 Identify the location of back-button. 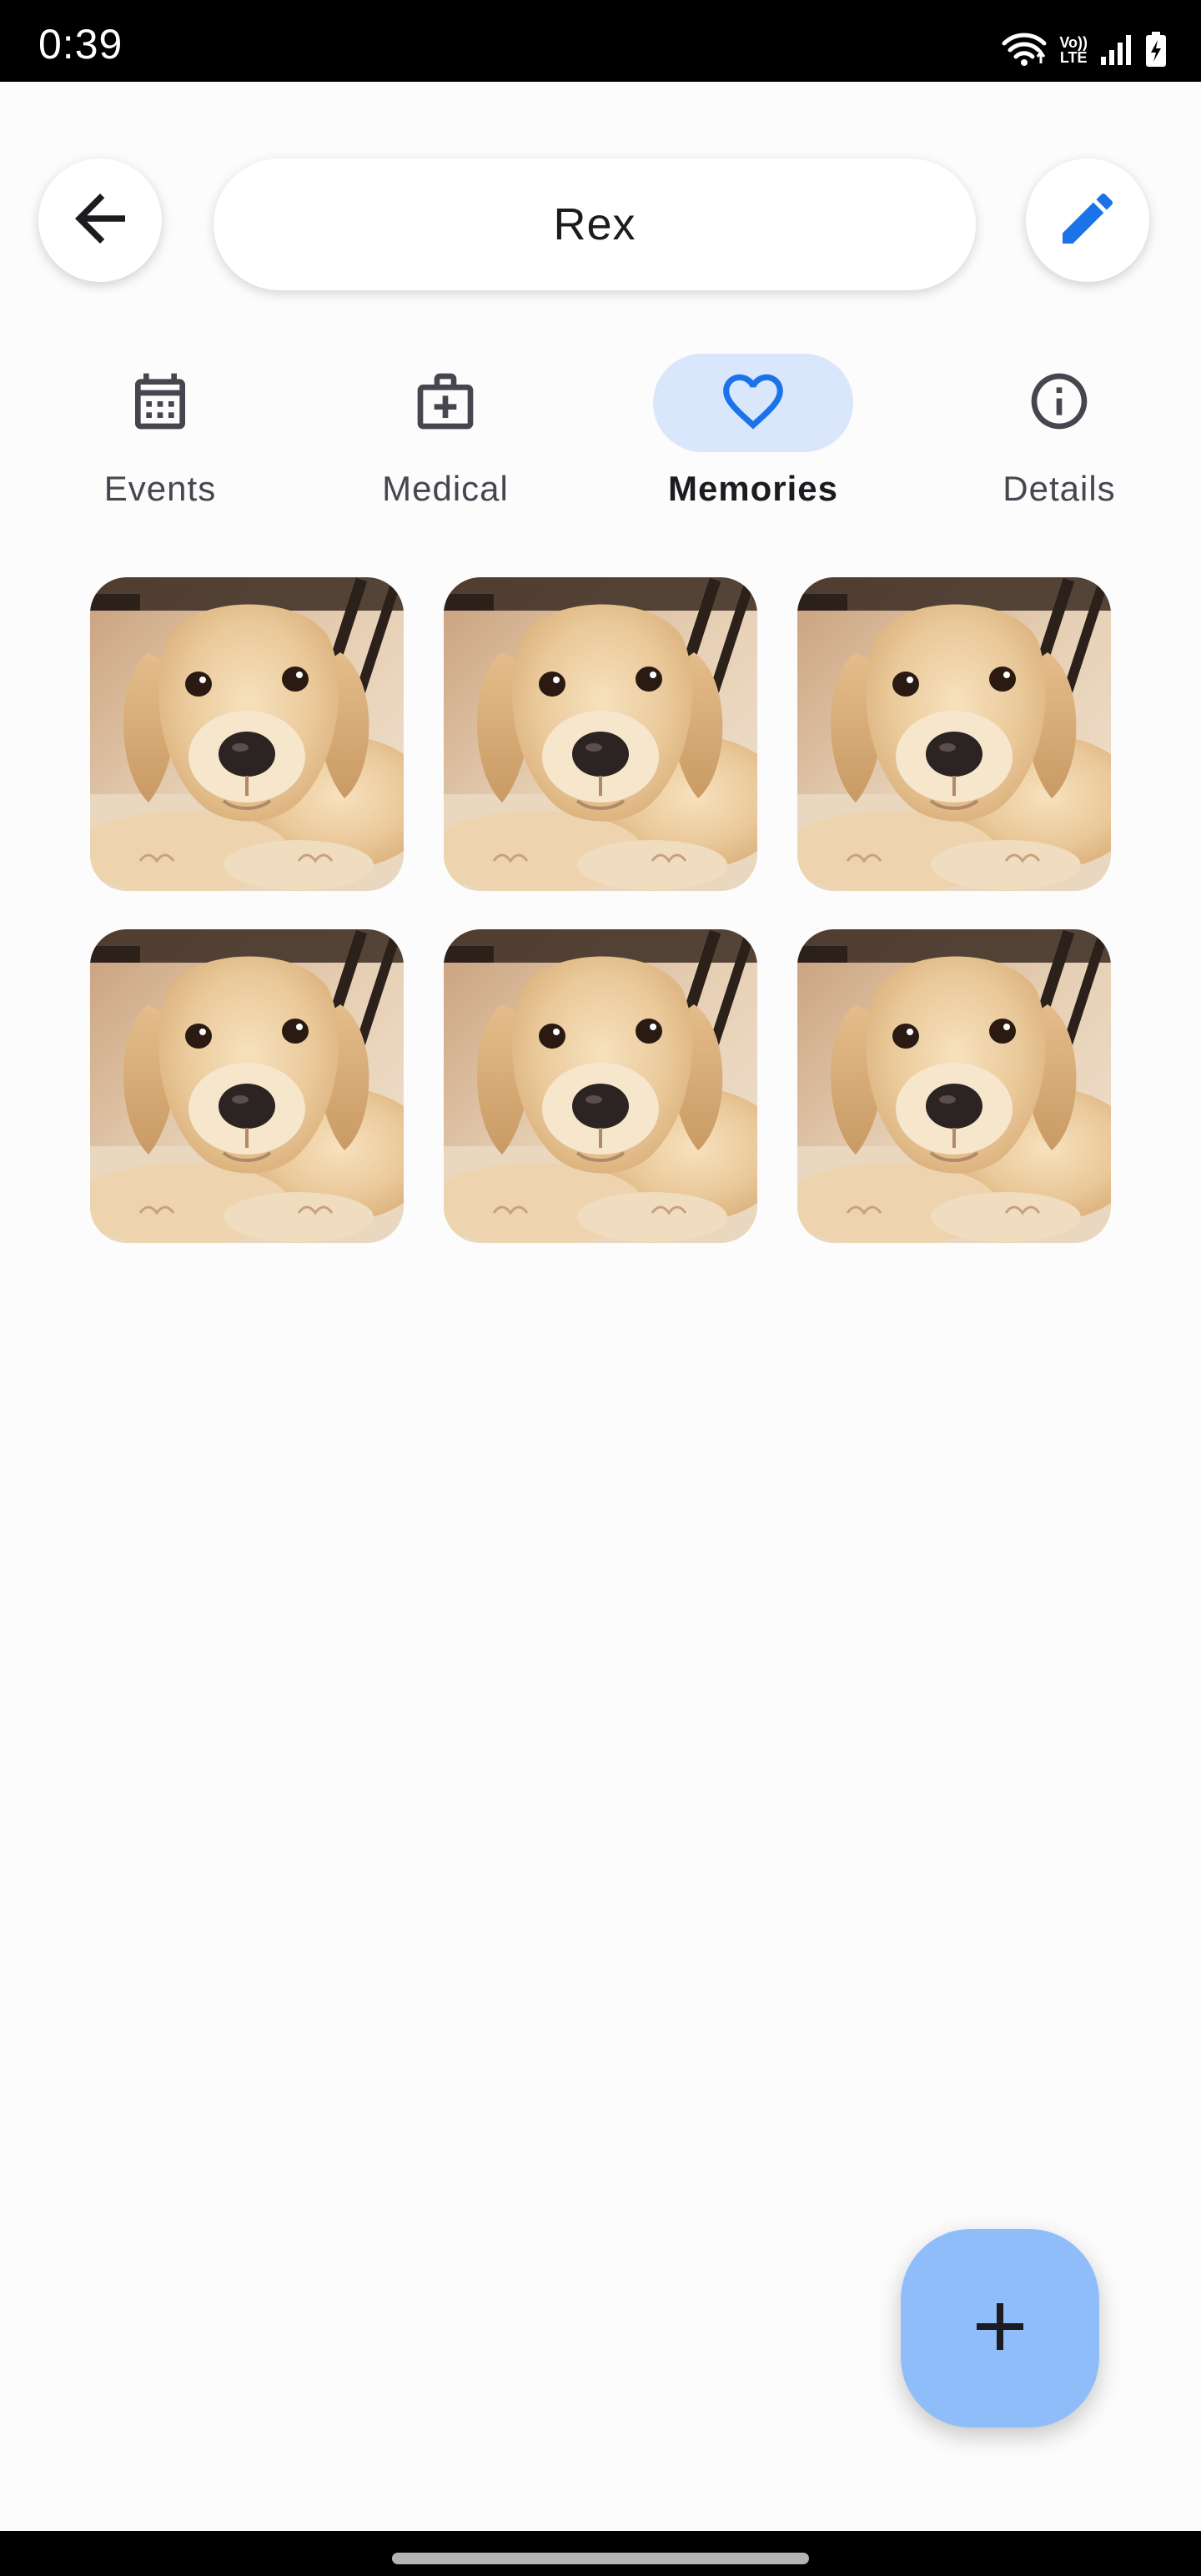
(100, 220).